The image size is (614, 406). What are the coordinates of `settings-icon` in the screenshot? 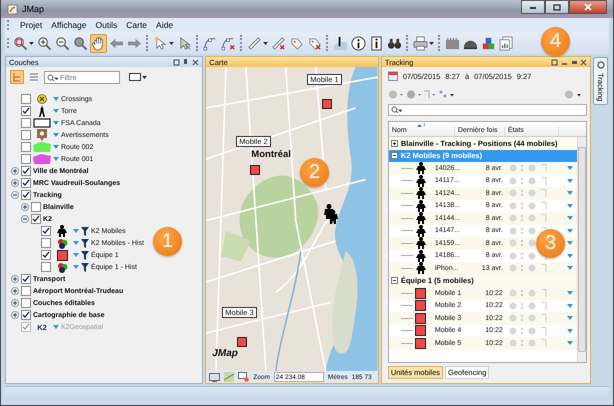 It's located at (574, 94).